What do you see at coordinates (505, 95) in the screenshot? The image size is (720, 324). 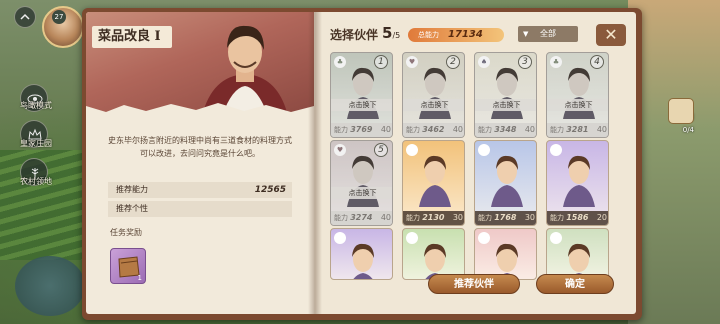 I see `partner-card: 3 ♠ 点击换下 能力 3348 40` at bounding box center [505, 95].